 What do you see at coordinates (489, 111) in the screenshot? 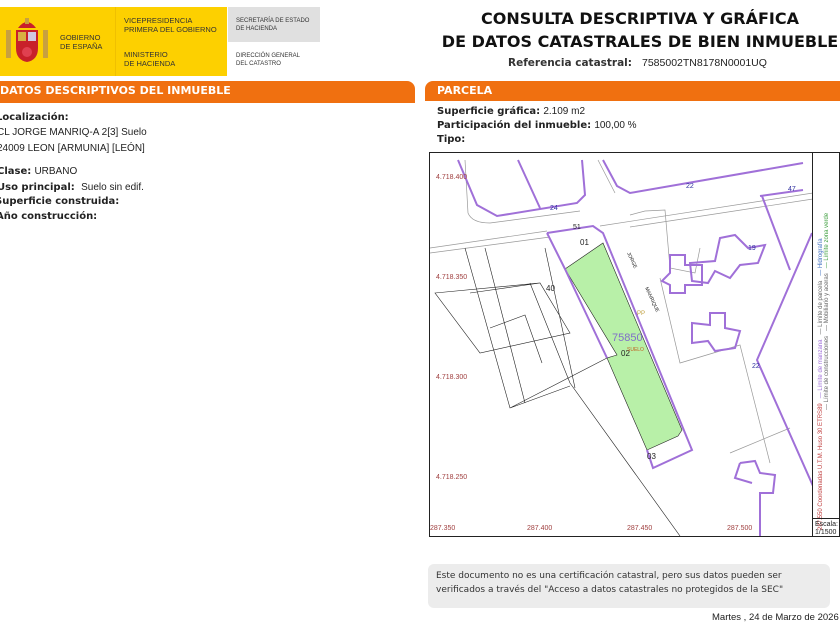
I see `superficie-grafica-label: Superficie gráfica:` at bounding box center [489, 111].